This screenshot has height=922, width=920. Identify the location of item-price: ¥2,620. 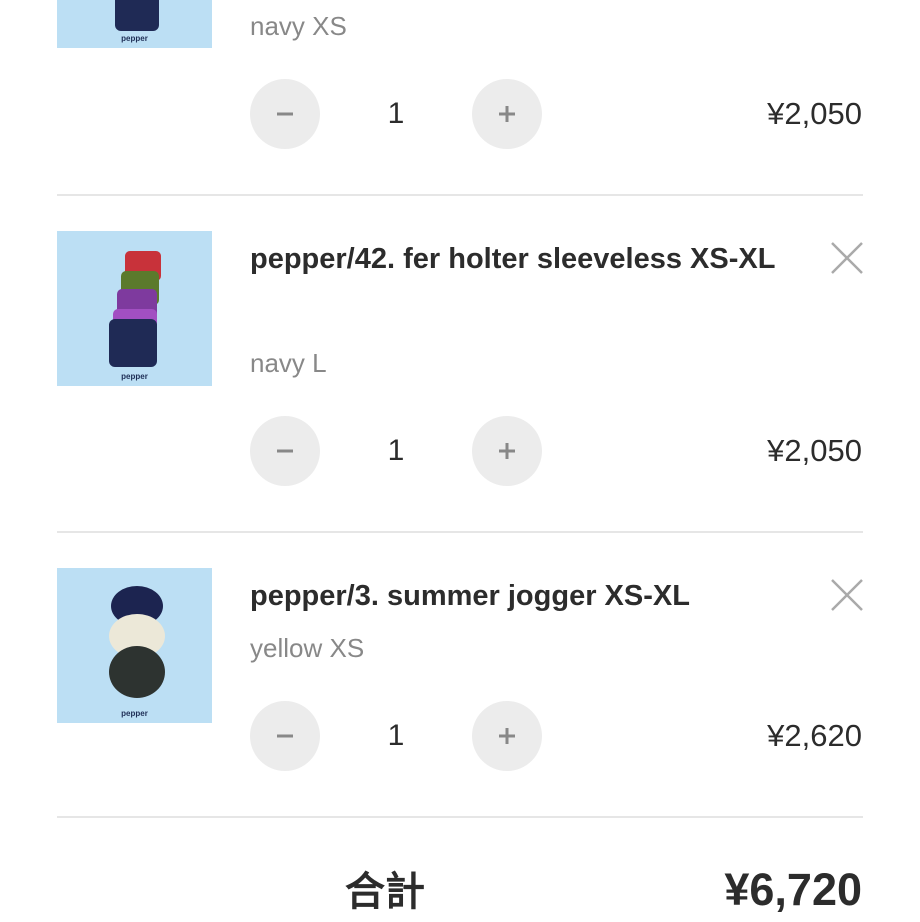
(814, 735).